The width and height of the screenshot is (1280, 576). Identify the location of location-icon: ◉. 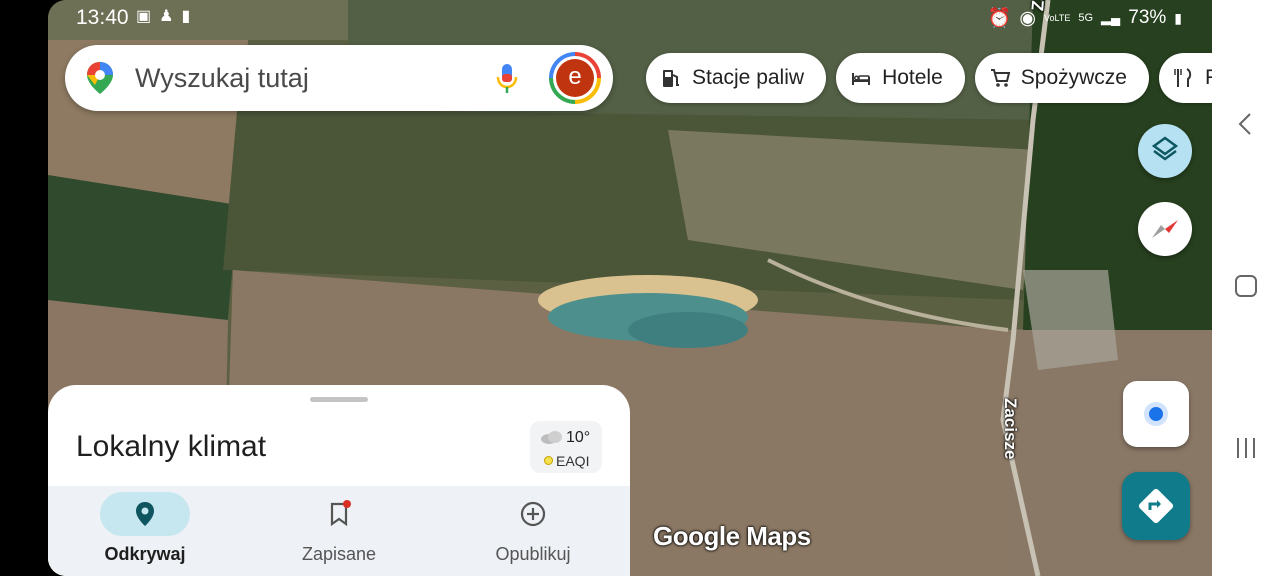
(1027, 18).